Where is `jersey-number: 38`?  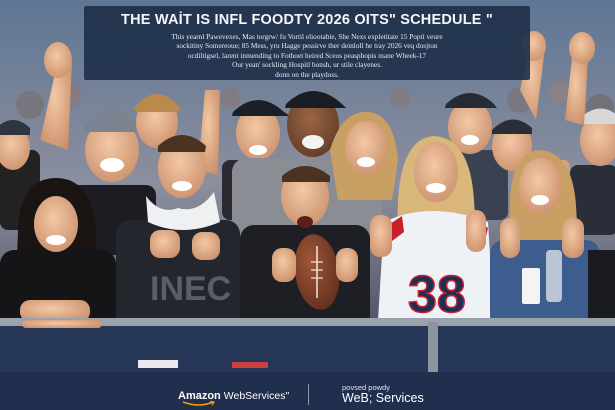 jersey-number: 38 is located at coordinates (437, 295).